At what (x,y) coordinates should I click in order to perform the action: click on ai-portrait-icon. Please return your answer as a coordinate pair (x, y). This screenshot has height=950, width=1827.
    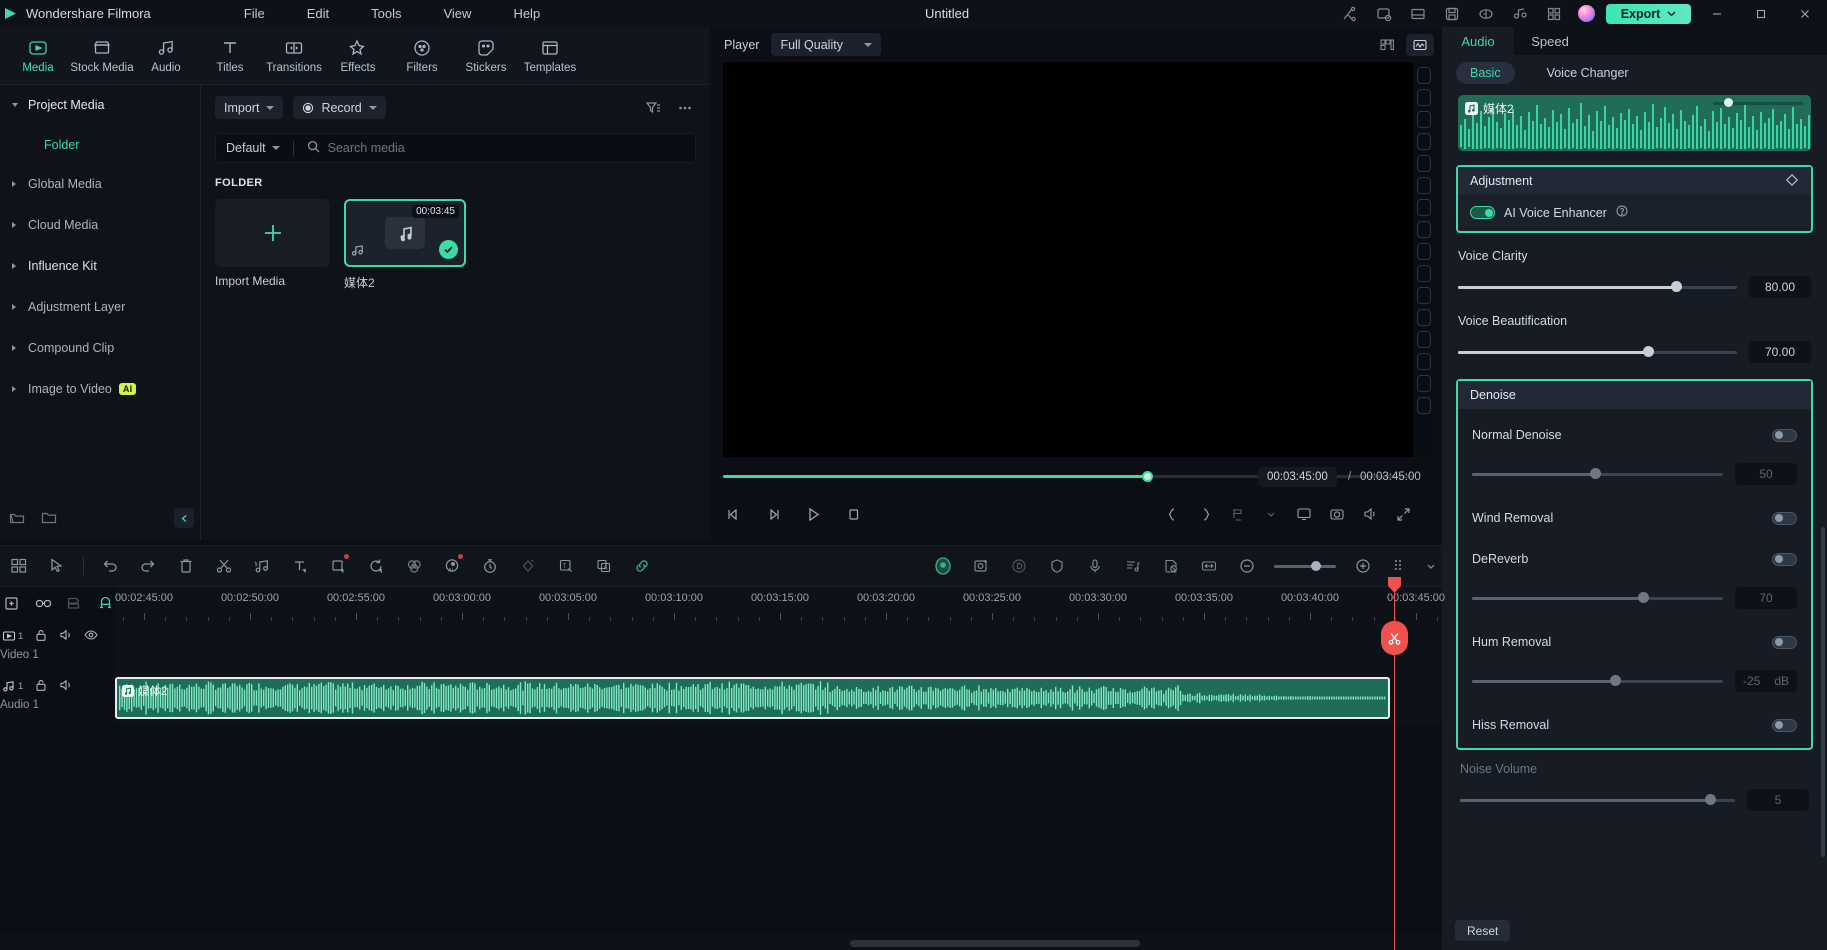
    Looking at the image, I should click on (981, 566).